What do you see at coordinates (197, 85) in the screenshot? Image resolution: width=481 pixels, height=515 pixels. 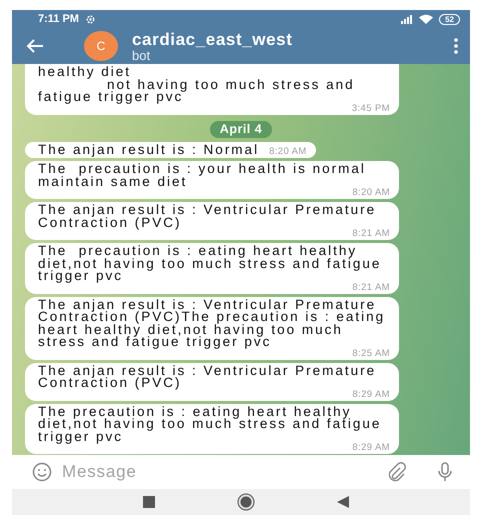 I see `message-text: healthy diet not having too much stress and fatigue trigger pvc` at bounding box center [197, 85].